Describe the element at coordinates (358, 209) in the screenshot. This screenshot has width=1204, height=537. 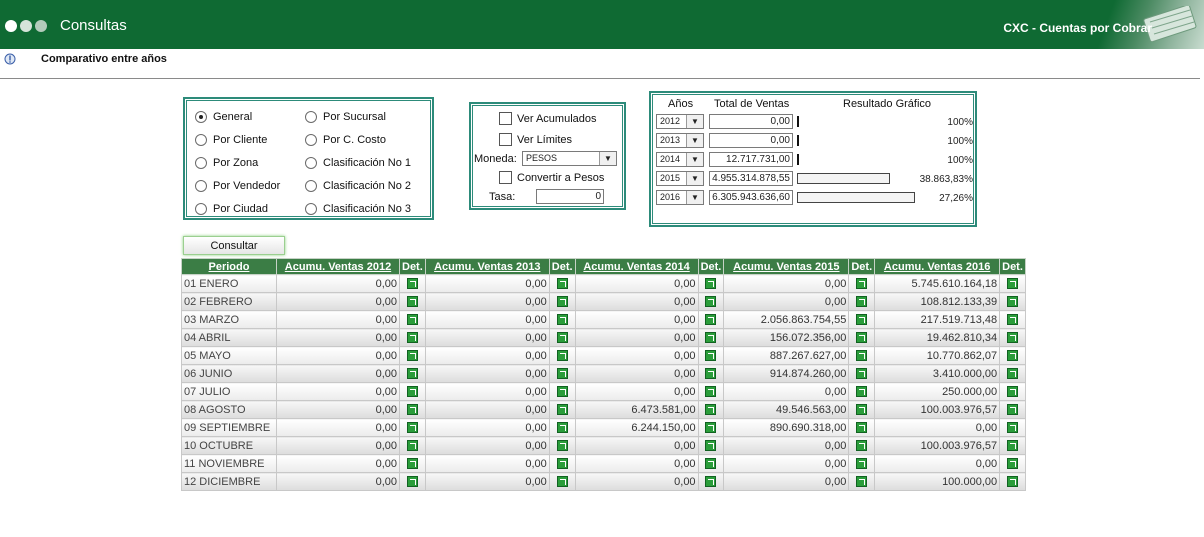
I see `radio-clasificacion-3: Clasificación No 3` at that location.